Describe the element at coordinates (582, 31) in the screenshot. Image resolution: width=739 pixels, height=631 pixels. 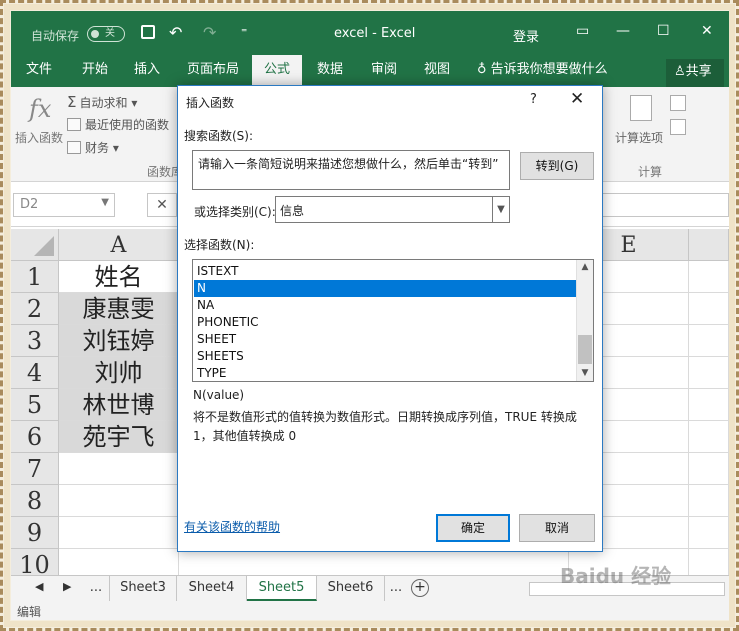
I see `ribbon-display-icon: ▭` at that location.